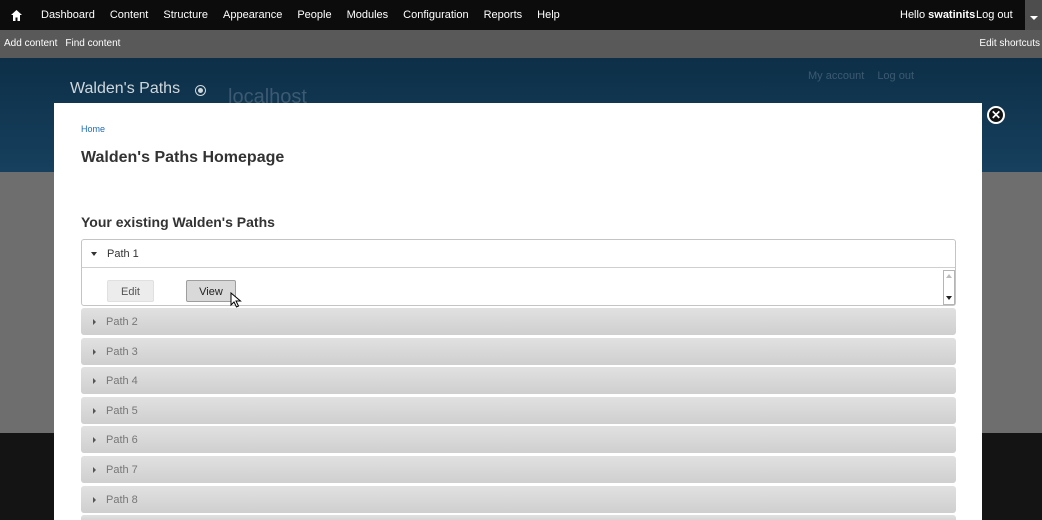 The image size is (1042, 520). I want to click on path-label: Path 1, so click(123, 254).